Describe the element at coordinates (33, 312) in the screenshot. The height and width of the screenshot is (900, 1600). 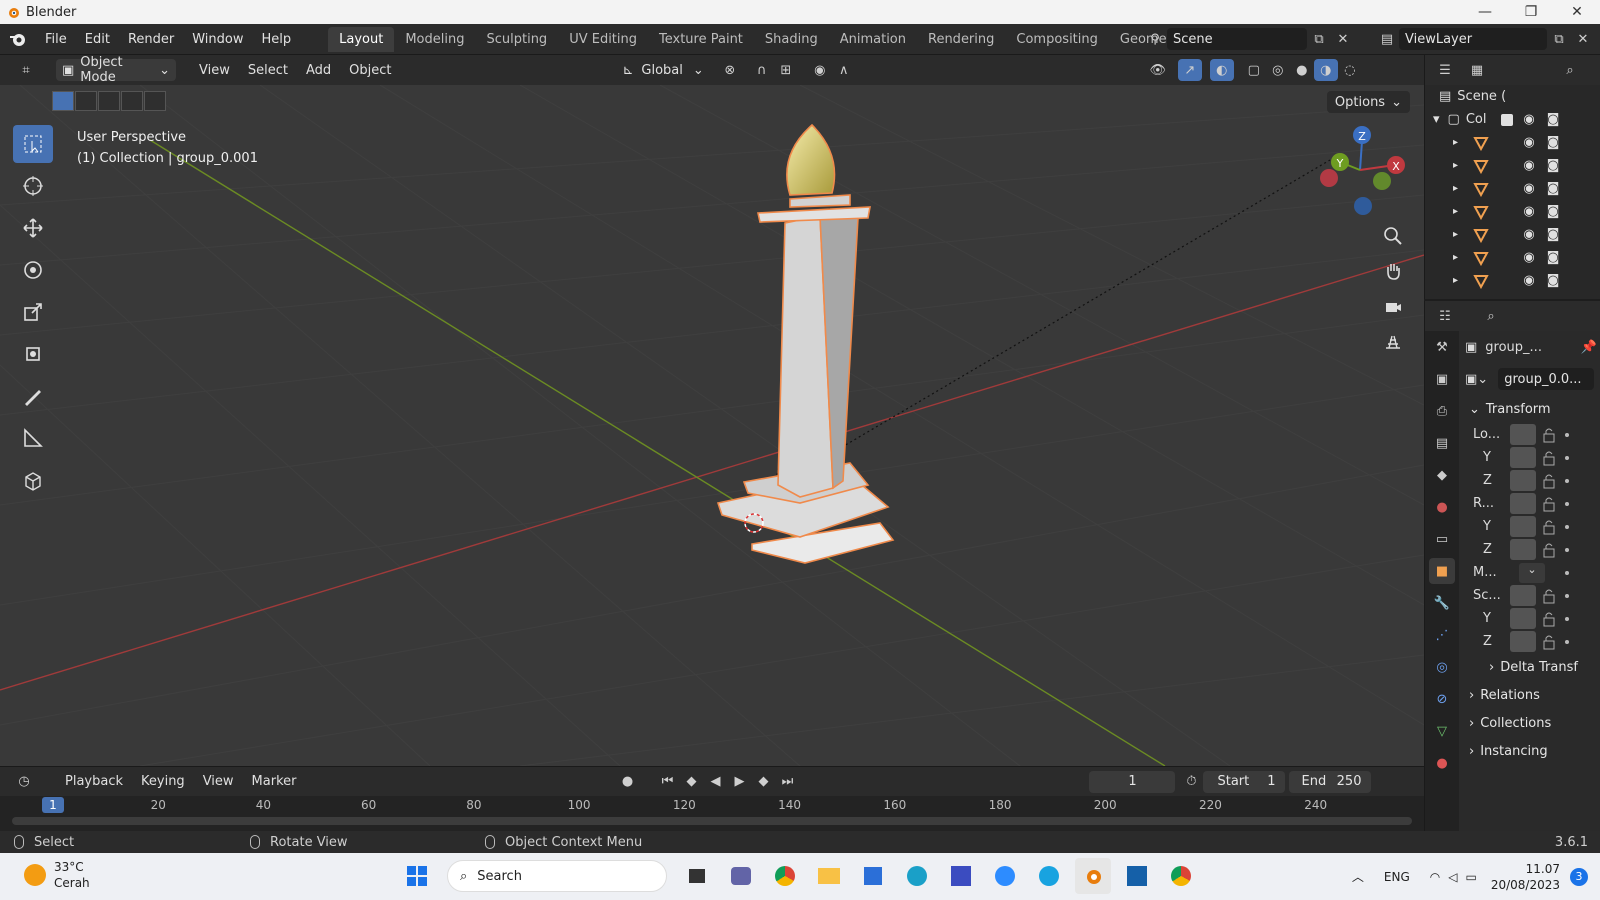
I see `scale-tool` at that location.